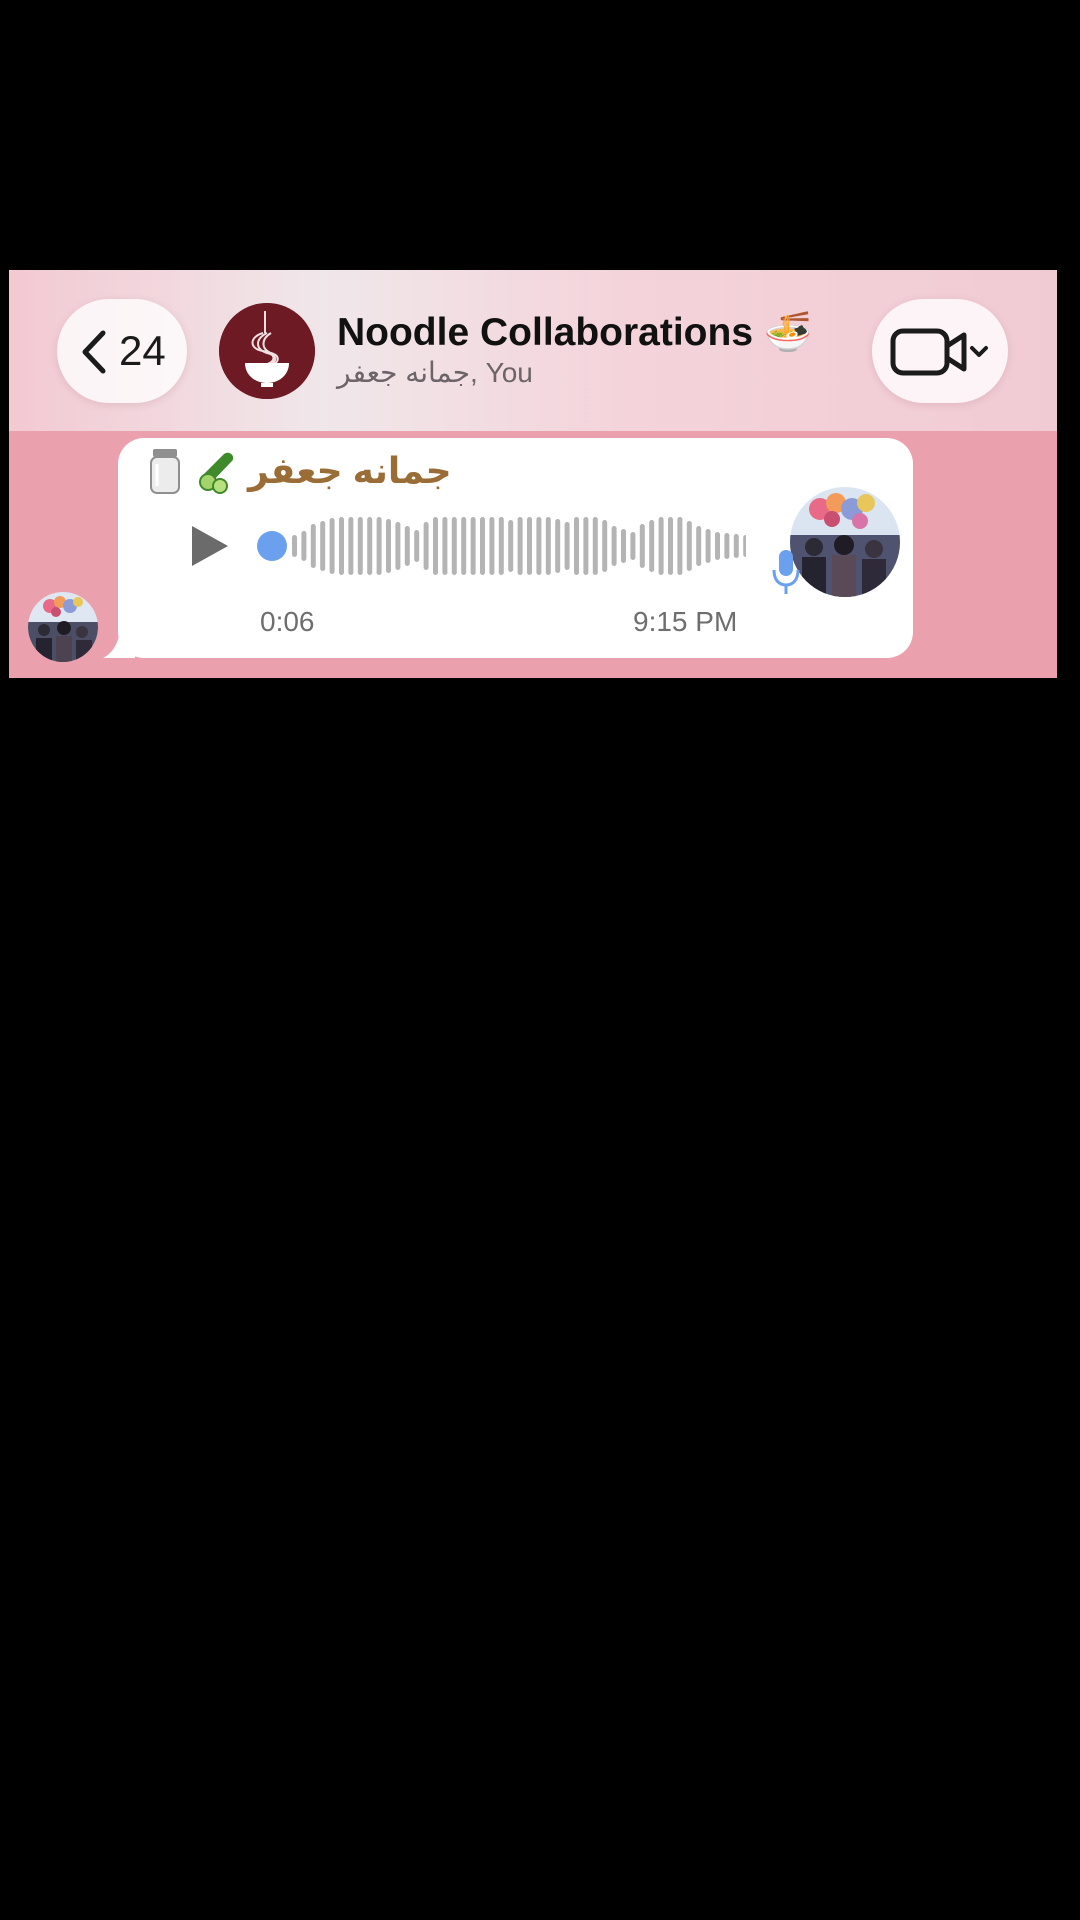 The width and height of the screenshot is (1080, 1920). Describe the element at coordinates (210, 546) in the screenshot. I see `play-icon` at that location.